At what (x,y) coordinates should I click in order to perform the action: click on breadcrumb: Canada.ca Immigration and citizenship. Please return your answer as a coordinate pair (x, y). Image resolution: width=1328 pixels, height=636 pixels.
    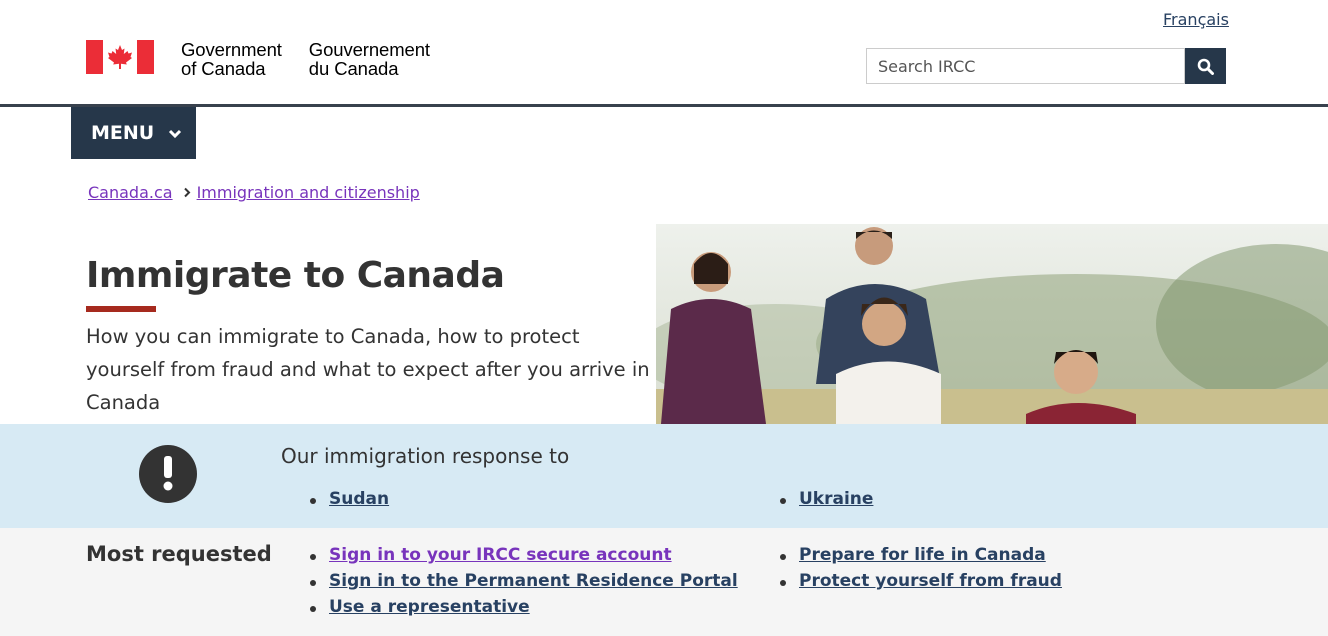
    Looking at the image, I should click on (254, 192).